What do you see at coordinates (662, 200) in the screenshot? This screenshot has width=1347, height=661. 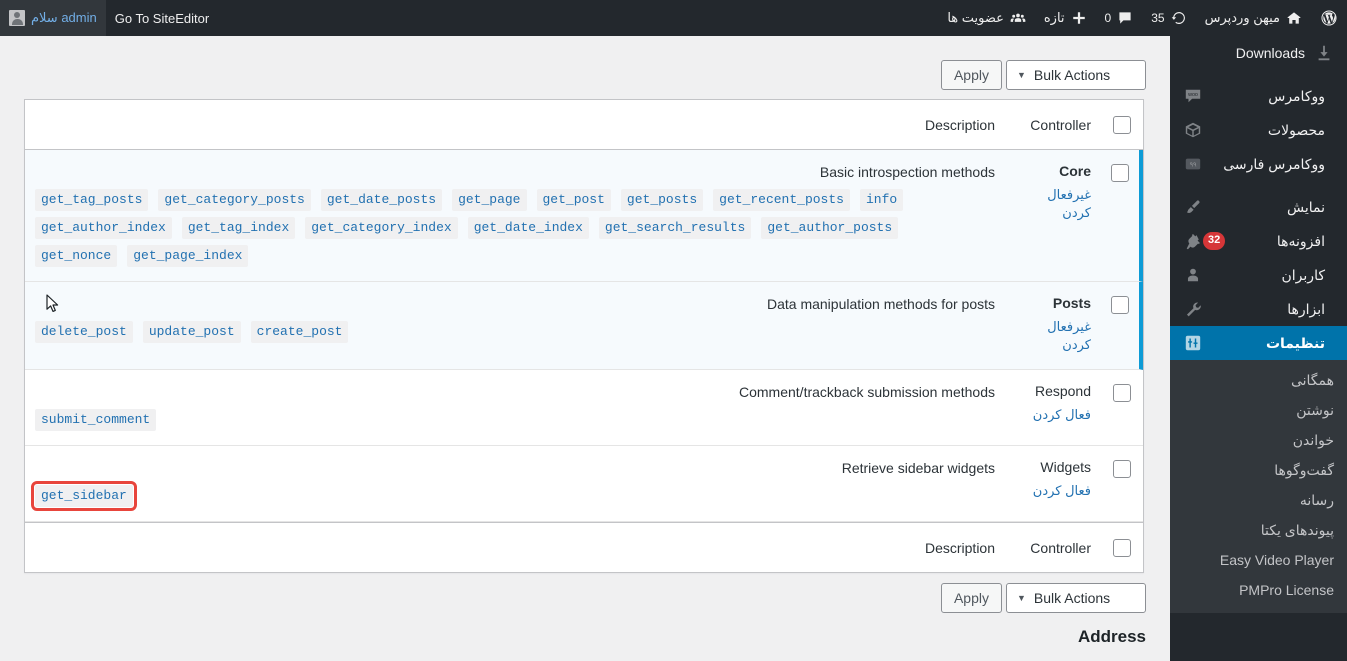 I see `method-tag: get_posts` at bounding box center [662, 200].